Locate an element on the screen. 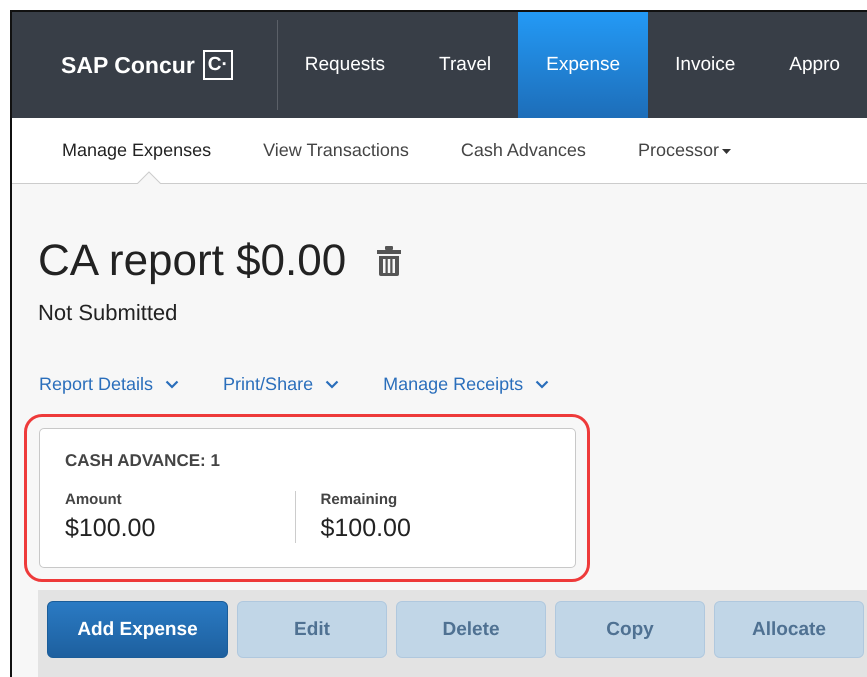 The width and height of the screenshot is (867, 677). subnav-tab: Cash Advances is located at coordinates (523, 150).